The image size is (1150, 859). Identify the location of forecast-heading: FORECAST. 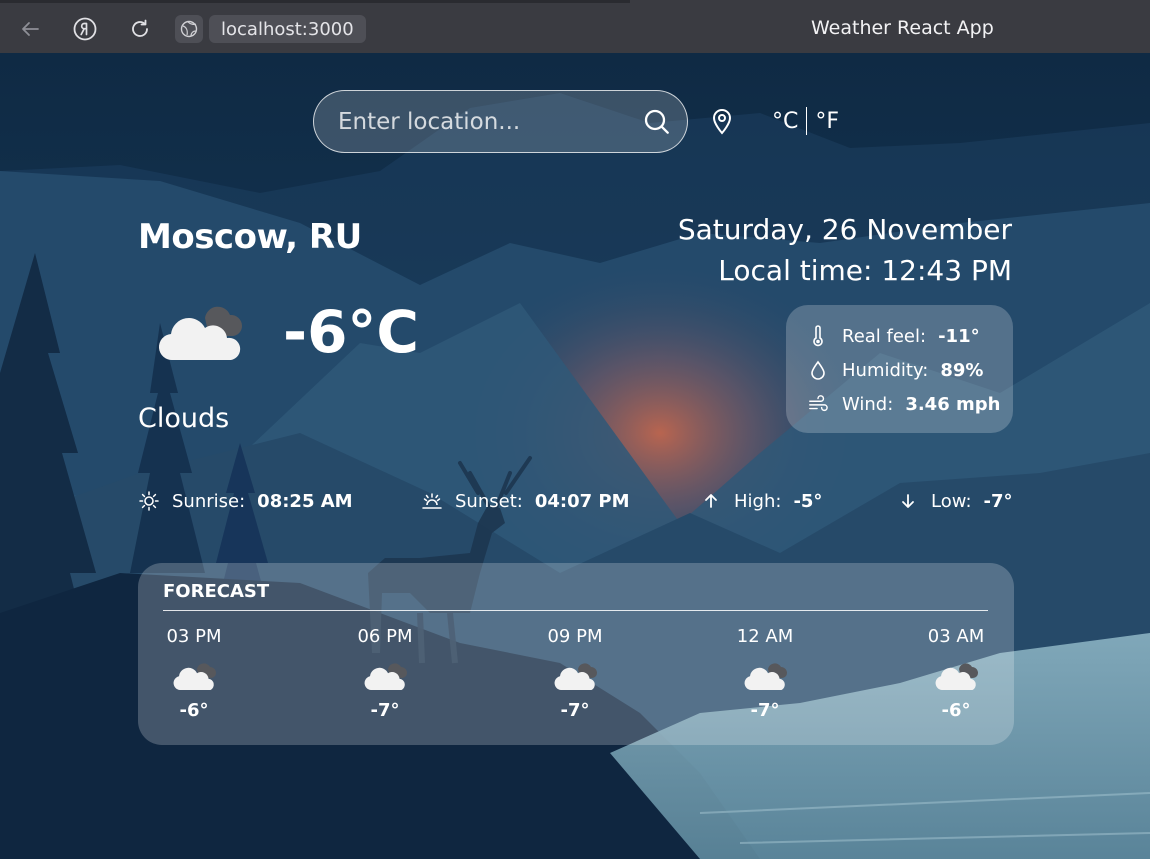
(216, 591).